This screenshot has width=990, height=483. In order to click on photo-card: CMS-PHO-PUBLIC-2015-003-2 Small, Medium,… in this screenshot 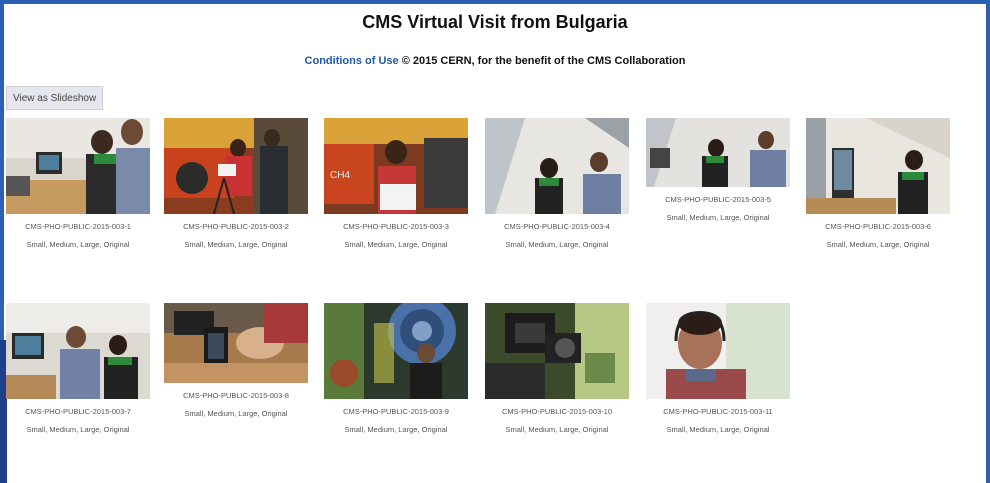, I will do `click(236, 184)`.